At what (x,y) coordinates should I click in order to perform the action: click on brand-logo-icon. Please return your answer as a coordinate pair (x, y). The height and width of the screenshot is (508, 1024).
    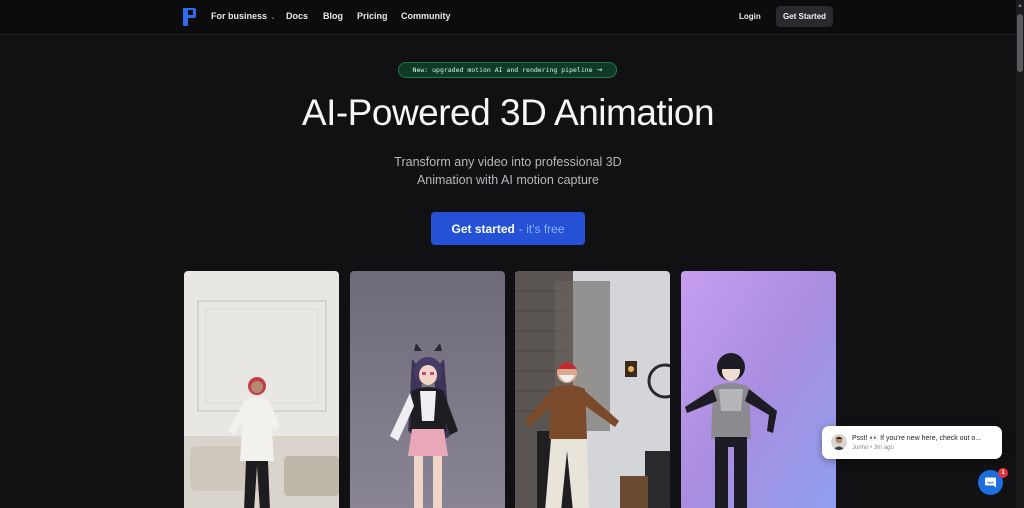
    Looking at the image, I should click on (189, 17).